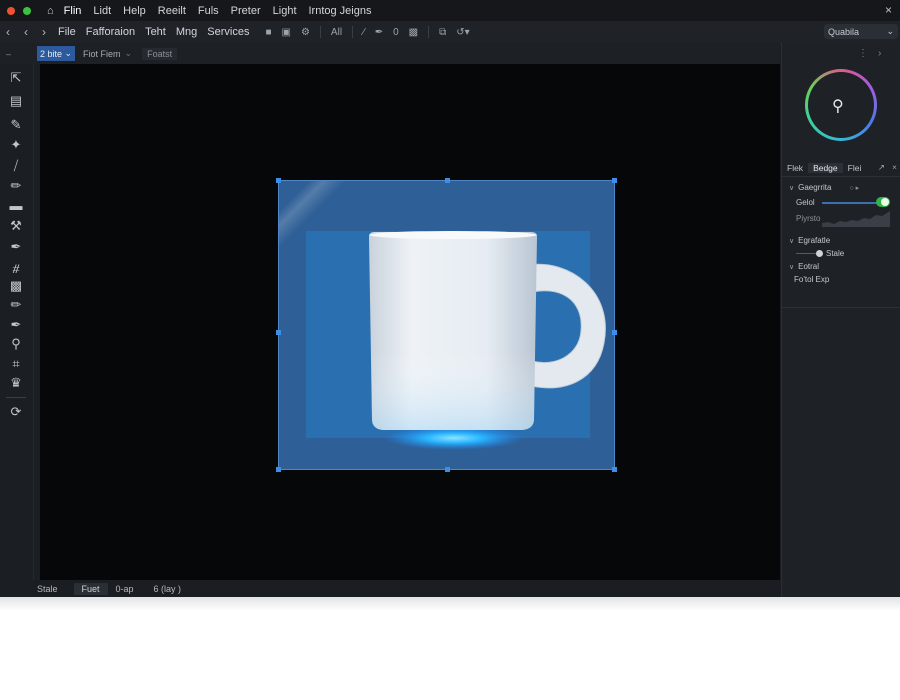 The height and width of the screenshot is (700, 900). I want to click on settings-icon: ⚙, so click(305, 32).